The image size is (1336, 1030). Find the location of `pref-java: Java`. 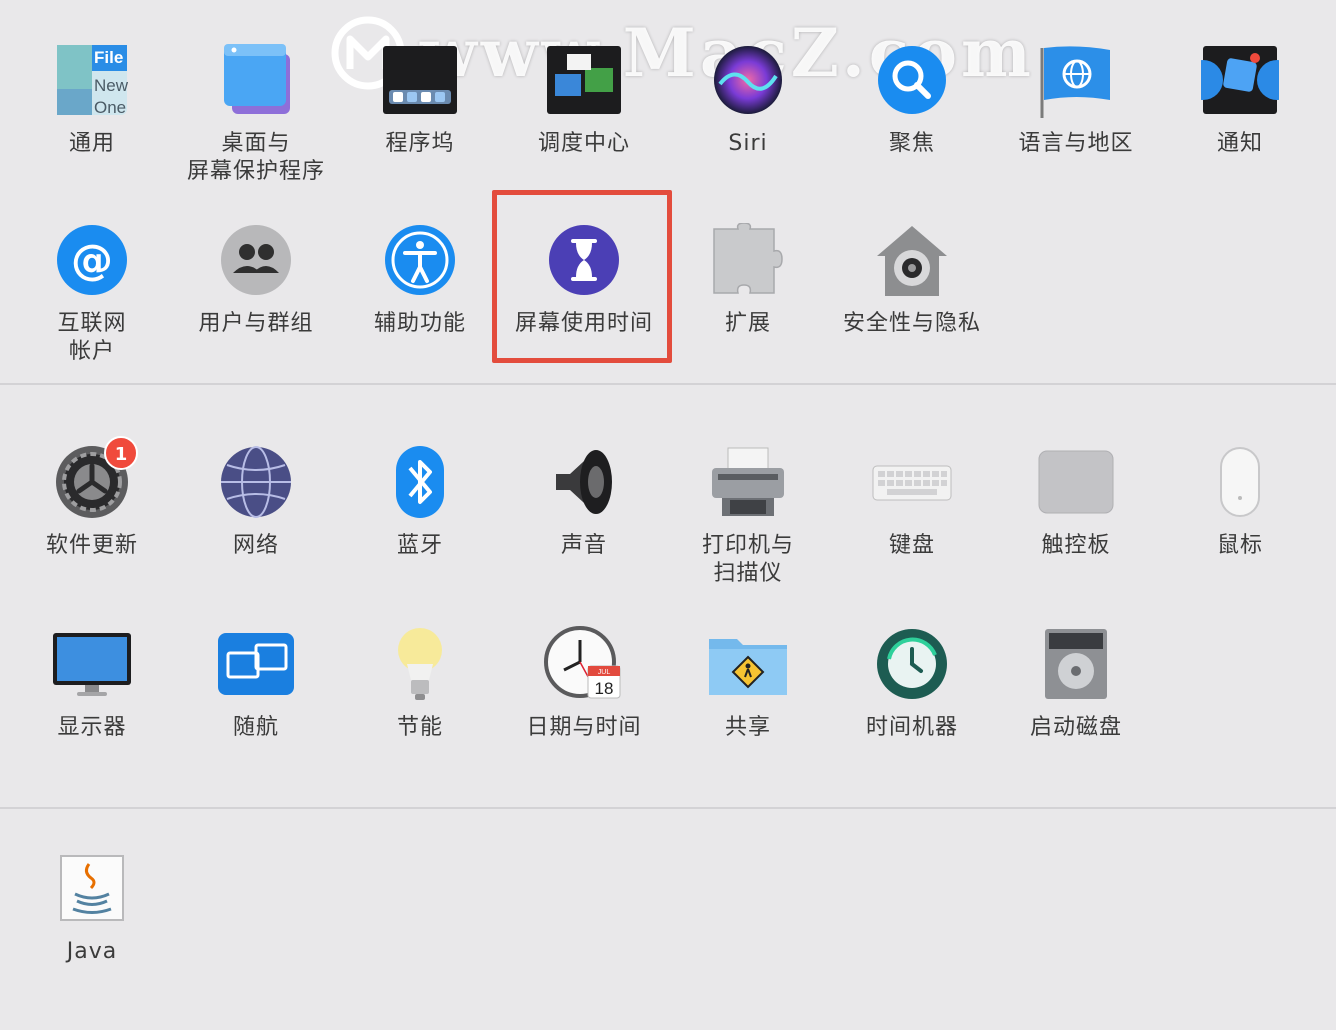

pref-java: Java is located at coordinates (92, 906).